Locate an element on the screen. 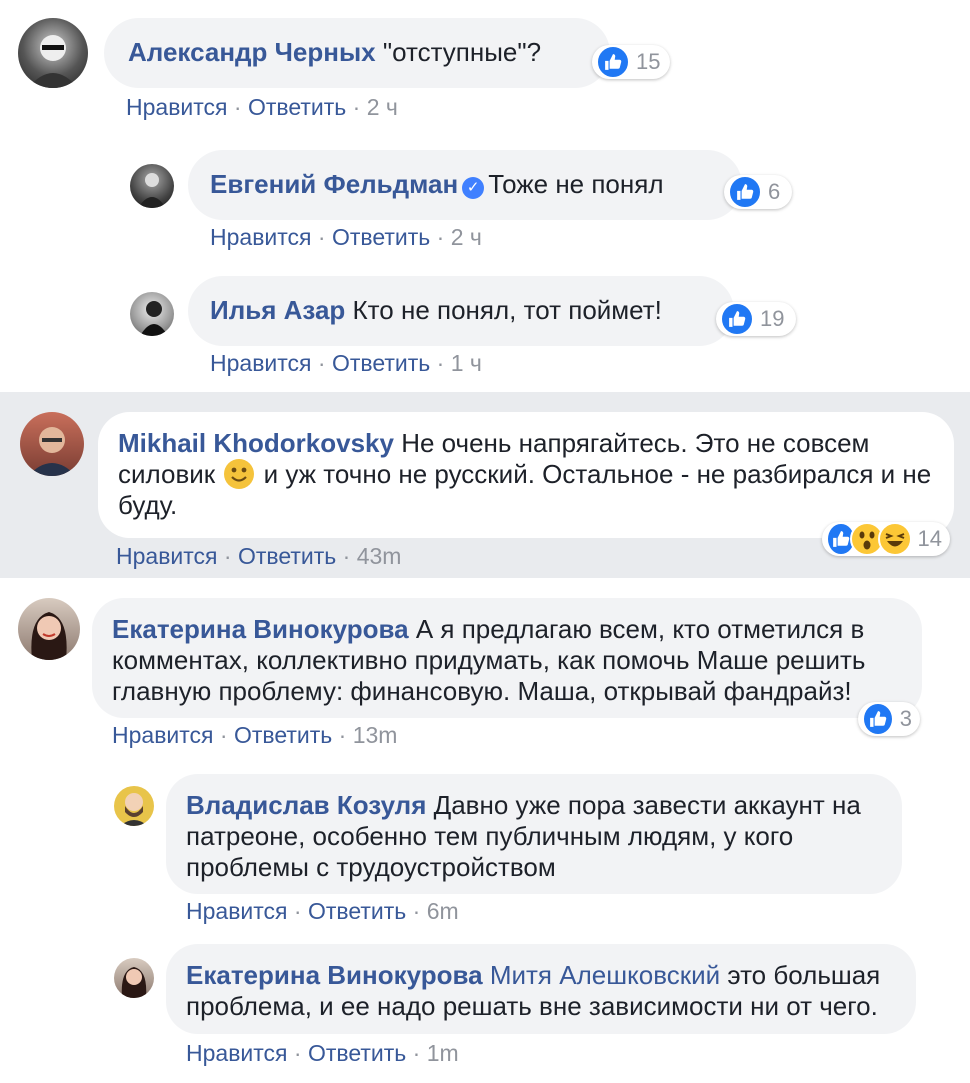 The height and width of the screenshot is (1083, 970). comment-author: Александр Черных is located at coordinates (252, 52).